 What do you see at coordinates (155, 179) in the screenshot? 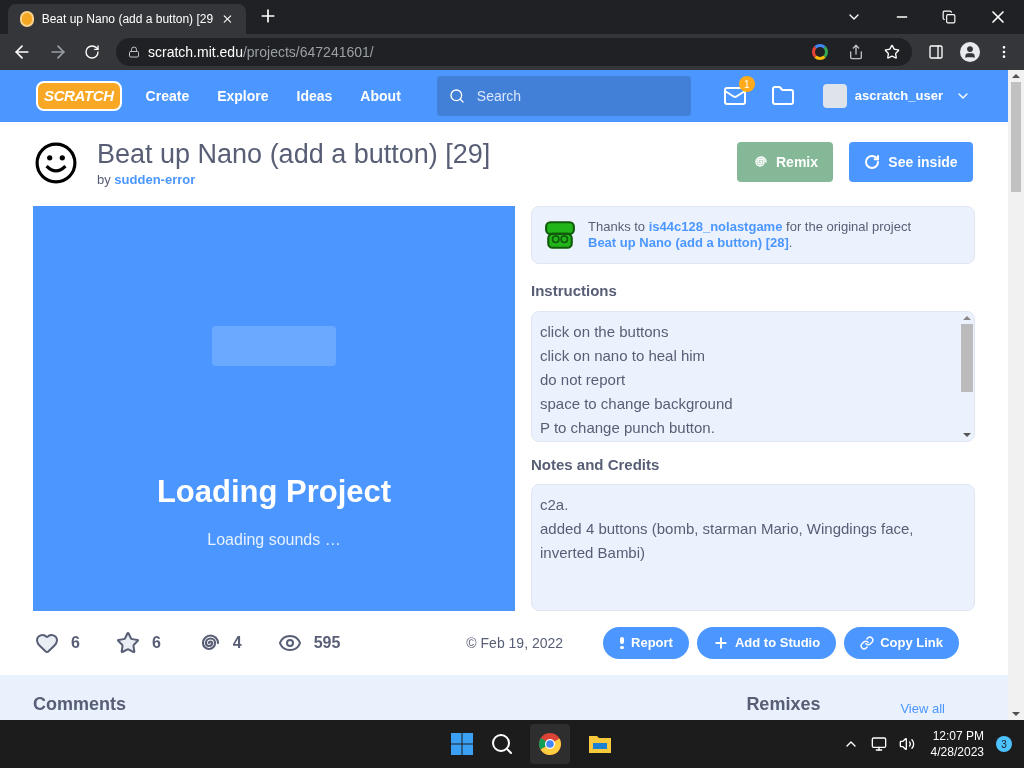
I see `author-link: sudden-error` at bounding box center [155, 179].